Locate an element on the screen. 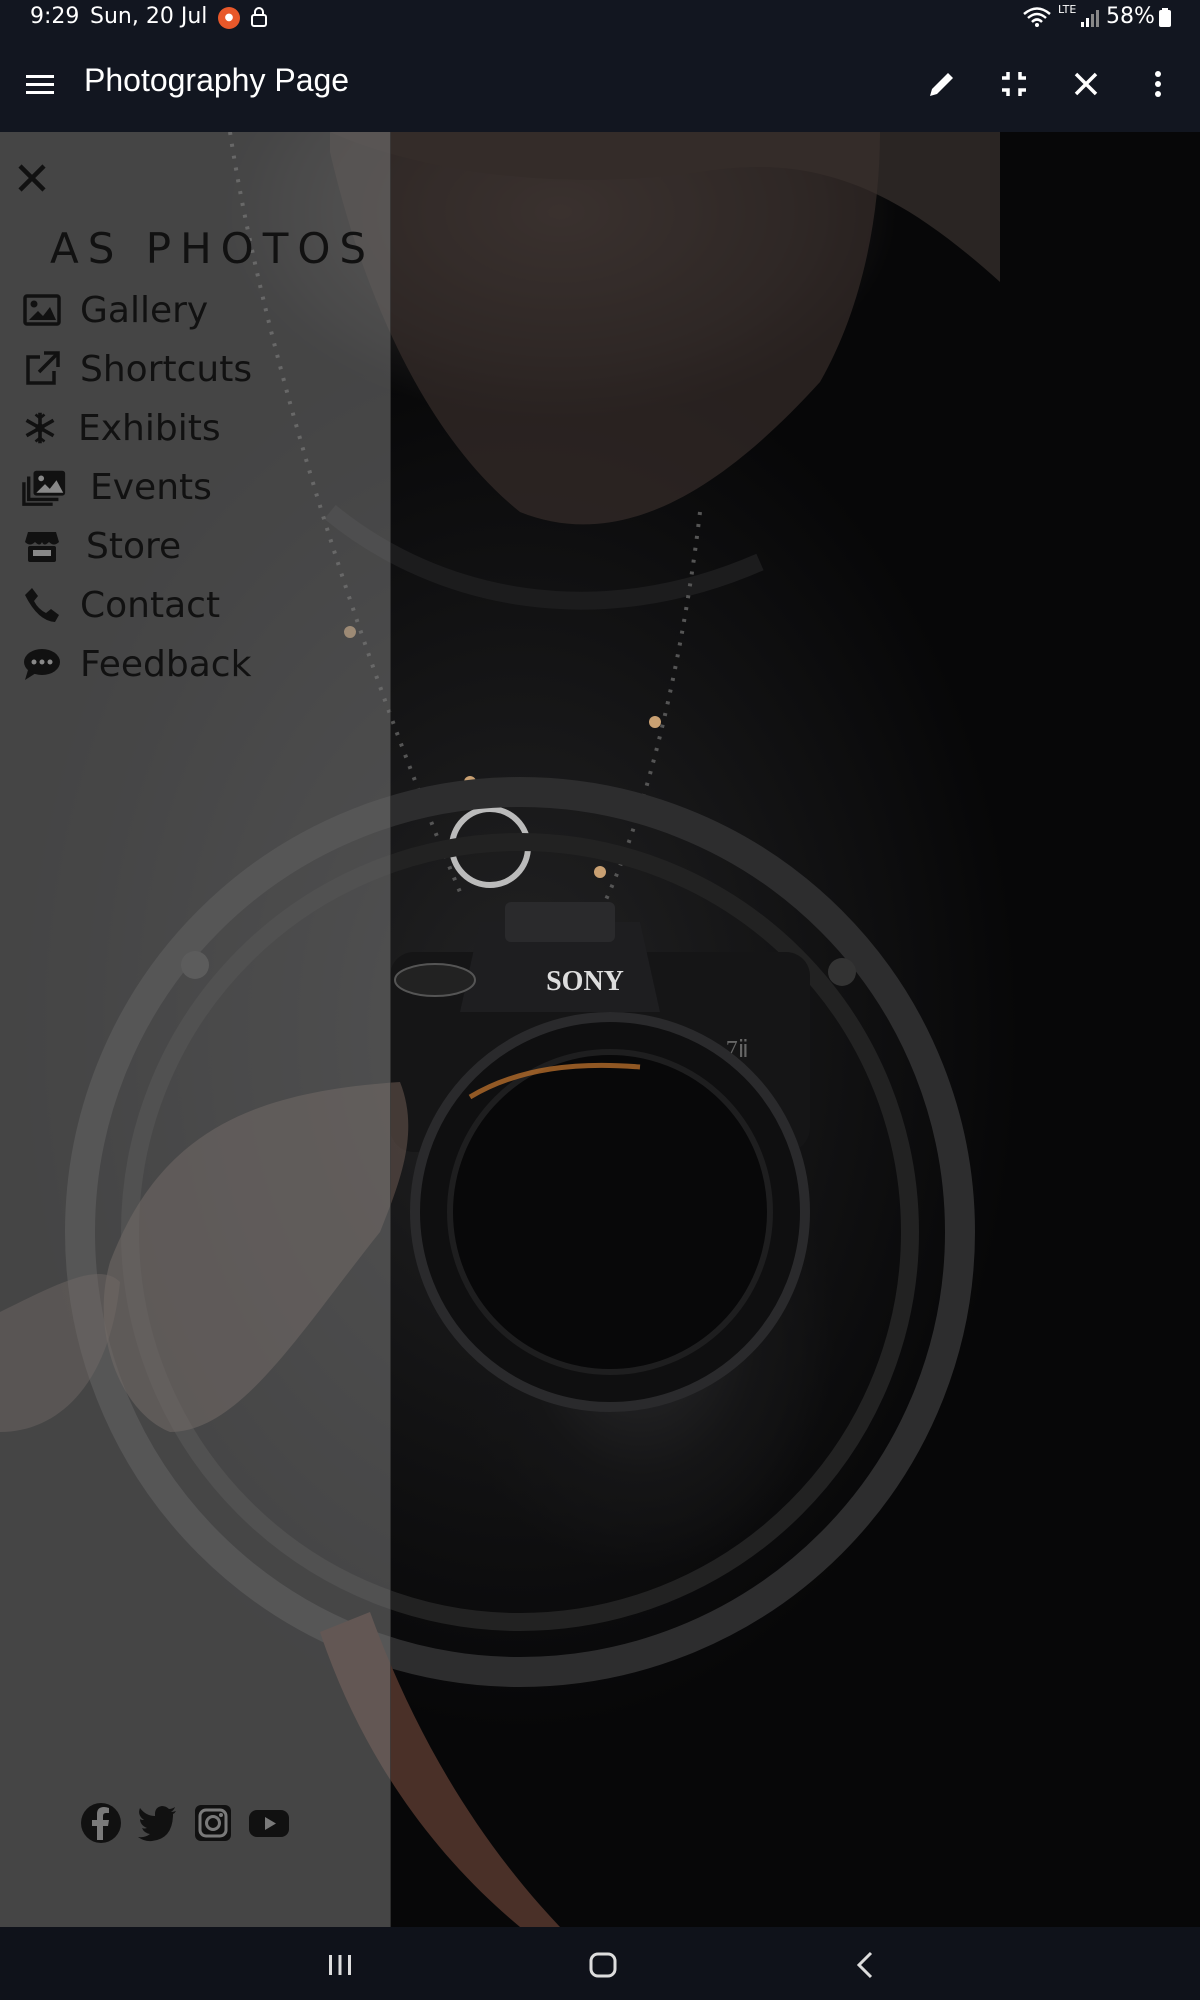 The width and height of the screenshot is (1200, 2000). page-title: Photography Page is located at coordinates (217, 80).